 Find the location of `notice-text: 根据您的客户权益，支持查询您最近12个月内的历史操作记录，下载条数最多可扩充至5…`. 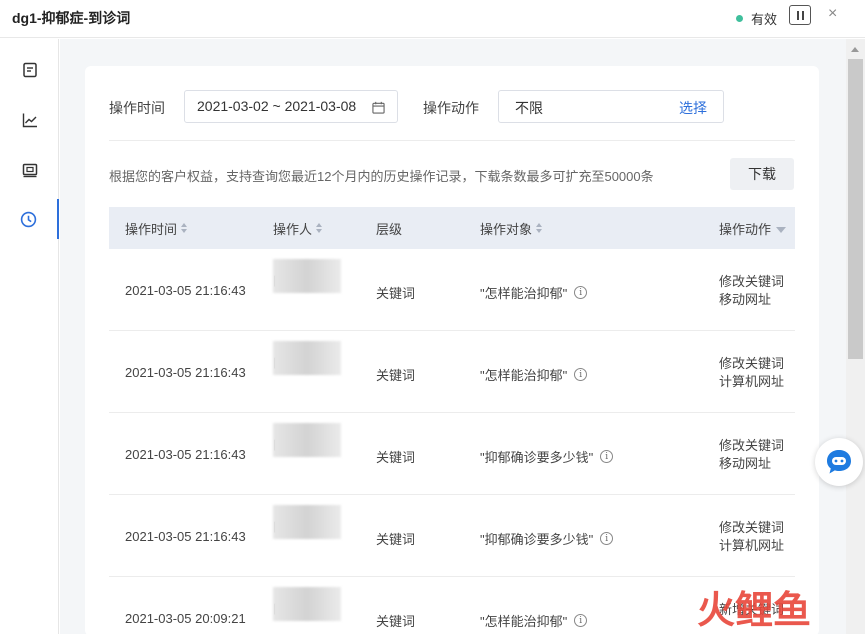

notice-text: 根据您的客户权益，支持查询您最近12个月内的历史操作记录，下载条数最多可扩充至5… is located at coordinates (381, 176).